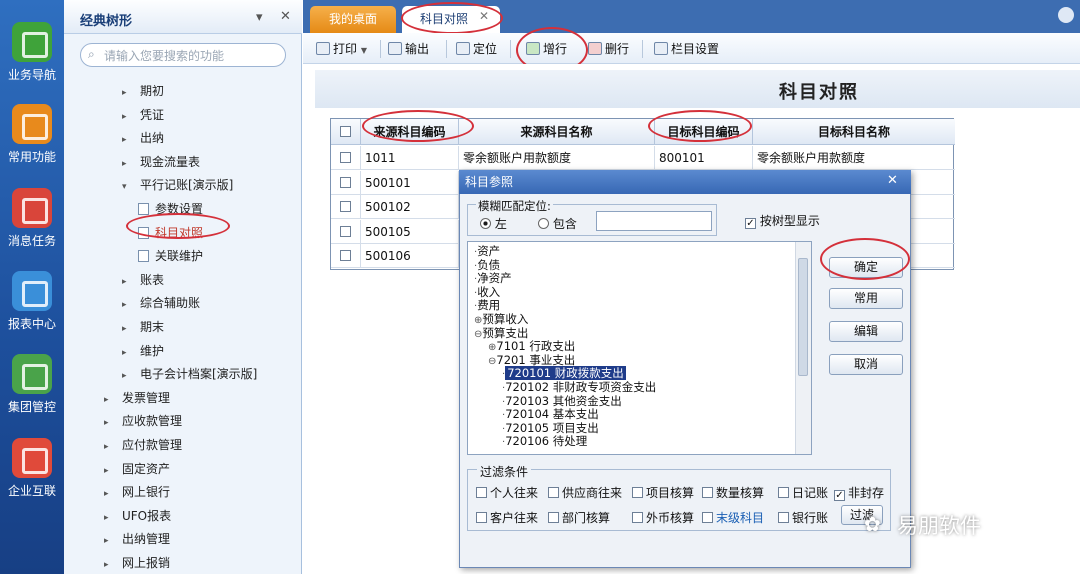 The height and width of the screenshot is (574, 1080). What do you see at coordinates (32, 384) in the screenshot?
I see `rail-group-control: 集团管控` at bounding box center [32, 384].